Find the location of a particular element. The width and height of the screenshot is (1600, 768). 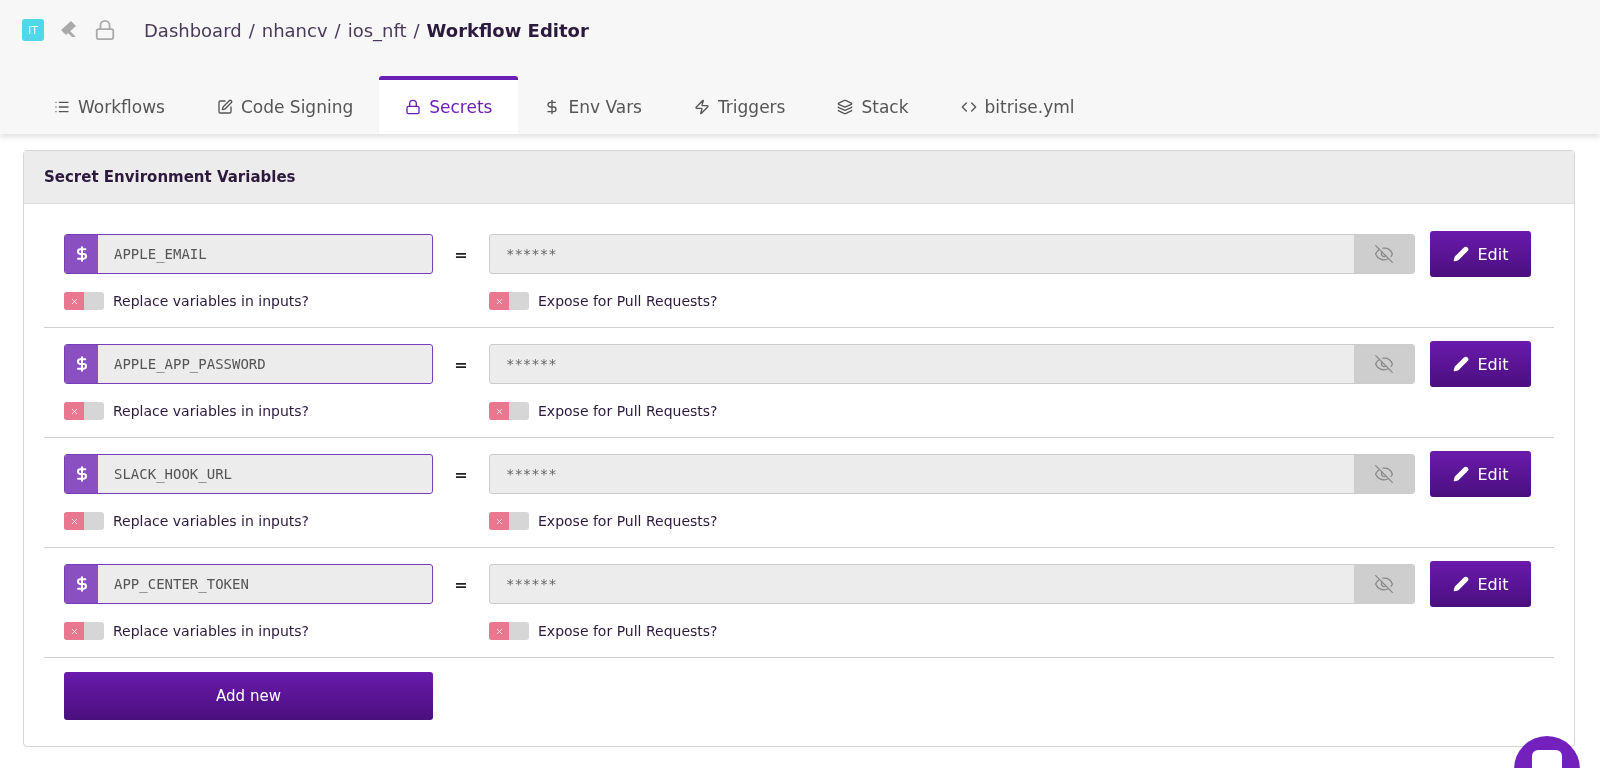

tab: Env Vars is located at coordinates (593, 105).